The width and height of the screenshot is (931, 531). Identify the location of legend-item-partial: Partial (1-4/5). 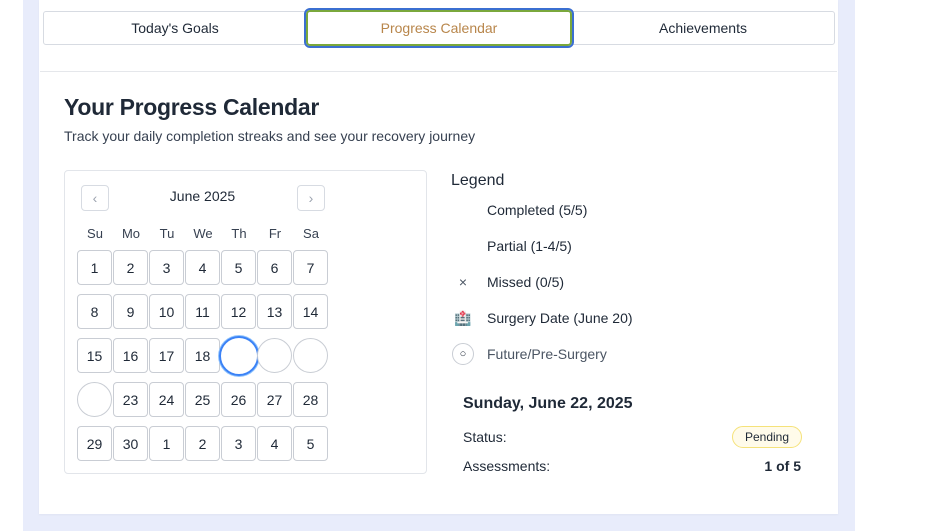
(511, 246).